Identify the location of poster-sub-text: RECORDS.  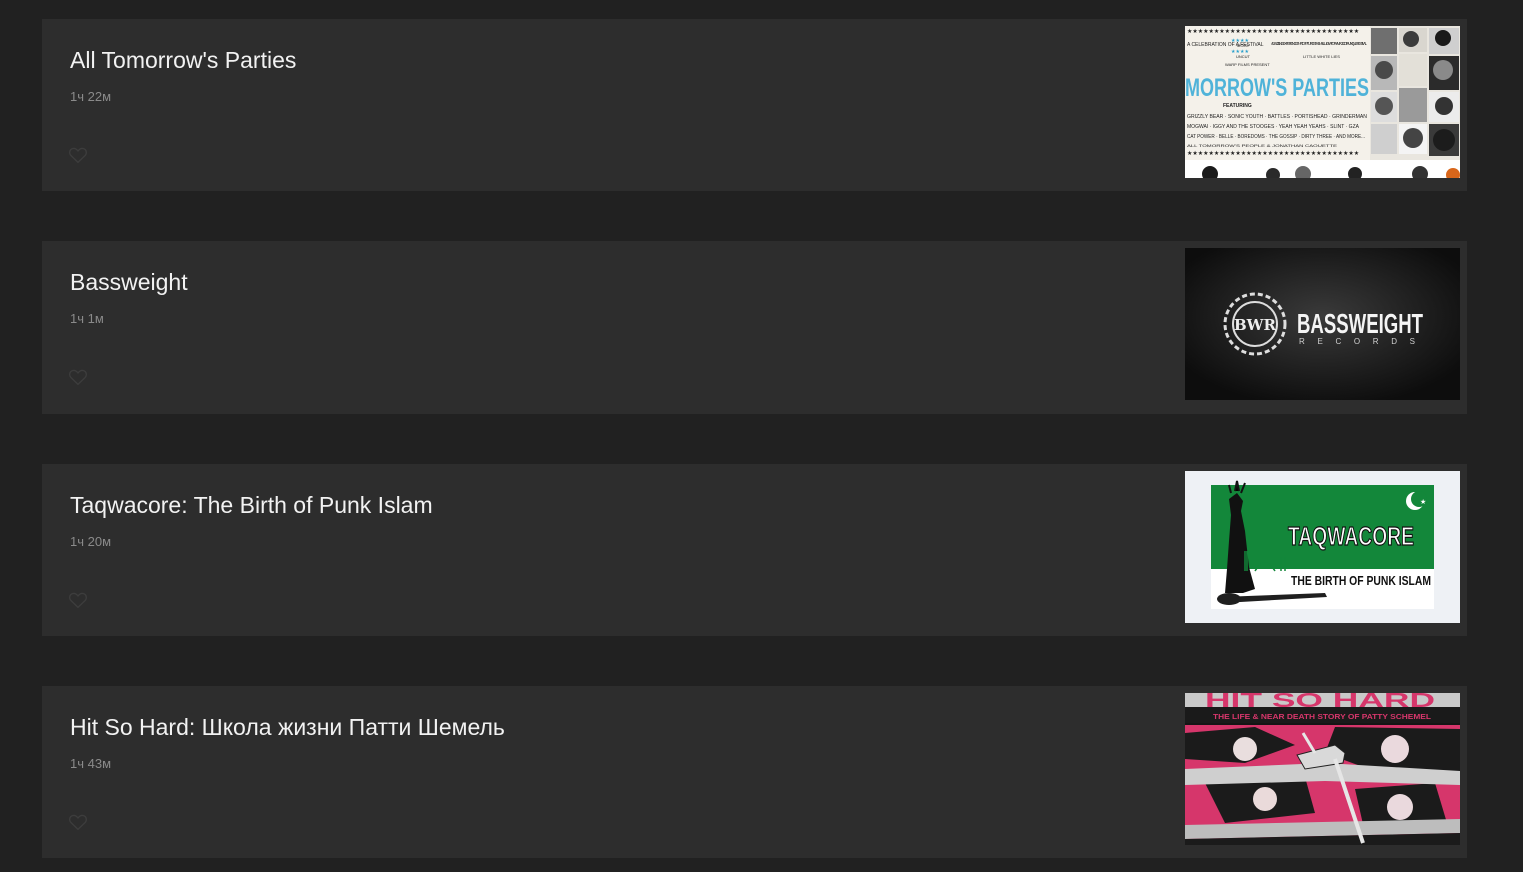
(1360, 341).